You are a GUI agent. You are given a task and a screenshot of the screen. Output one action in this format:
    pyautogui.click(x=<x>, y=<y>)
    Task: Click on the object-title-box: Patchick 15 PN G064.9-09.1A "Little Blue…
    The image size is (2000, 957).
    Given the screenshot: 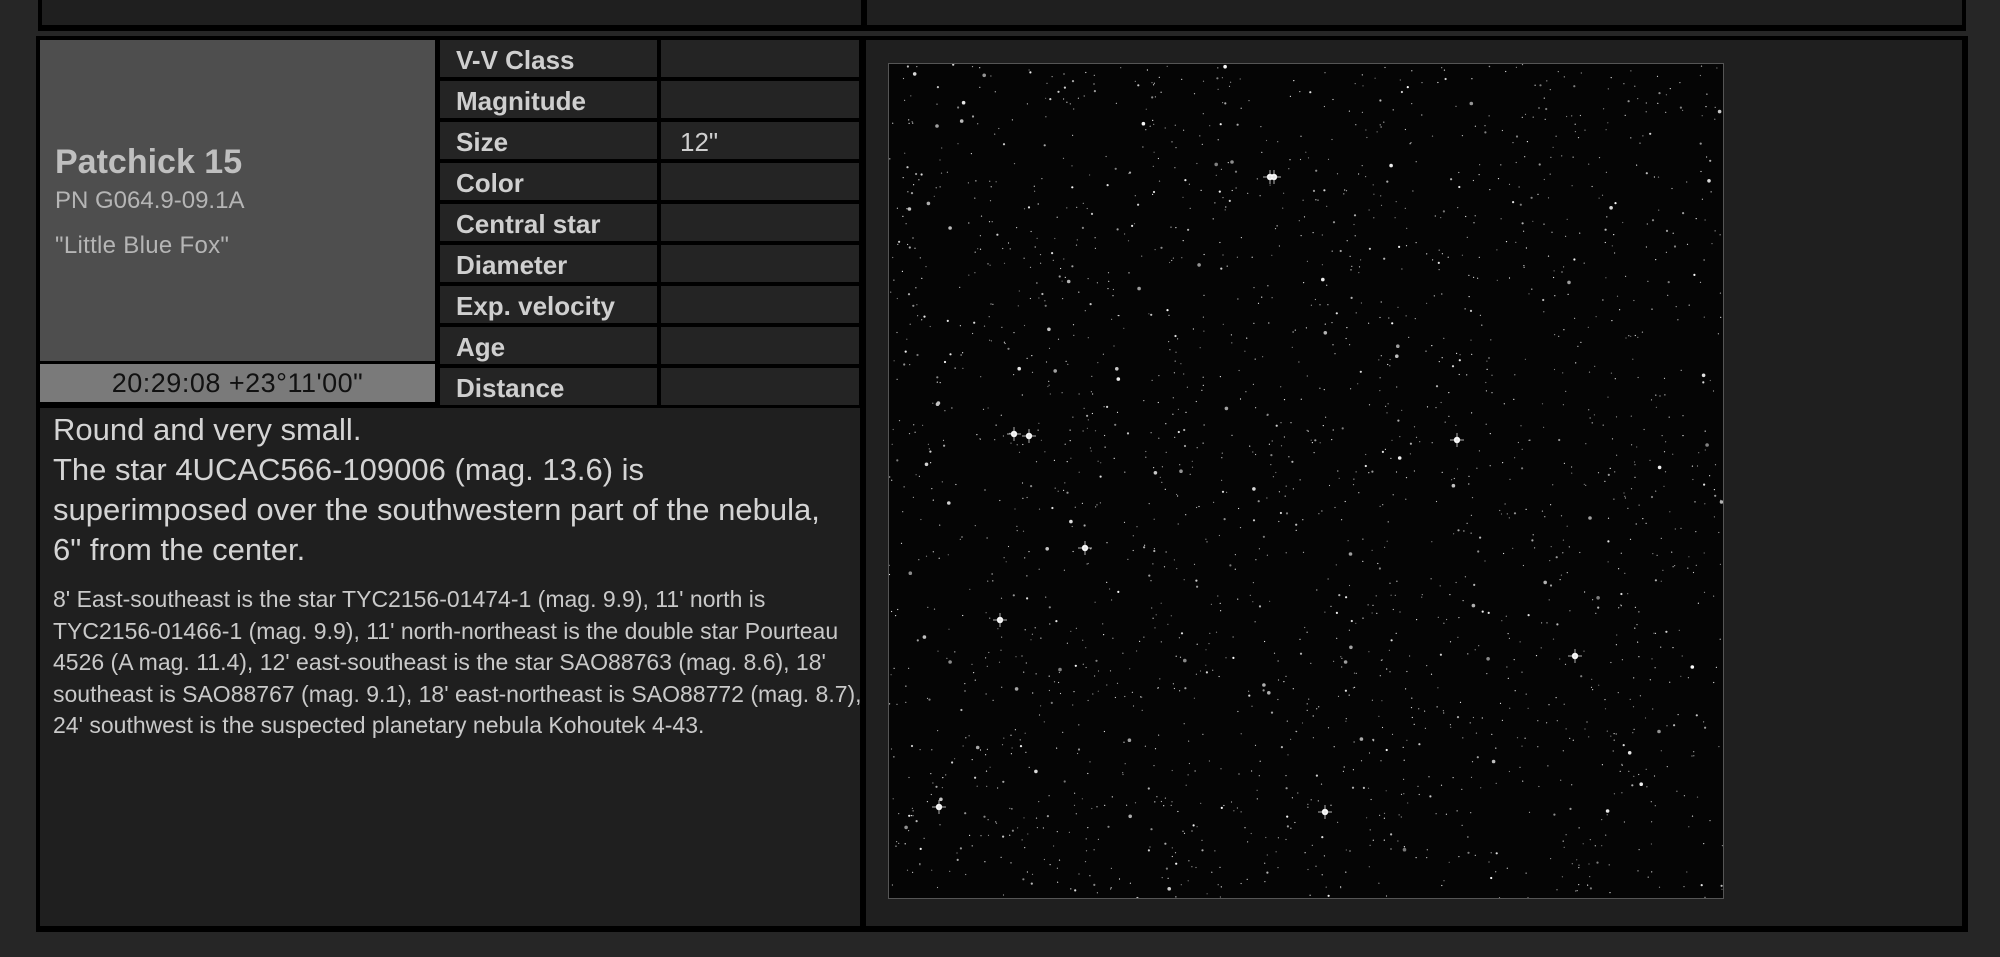 What is the action you would take?
    pyautogui.click(x=237, y=200)
    